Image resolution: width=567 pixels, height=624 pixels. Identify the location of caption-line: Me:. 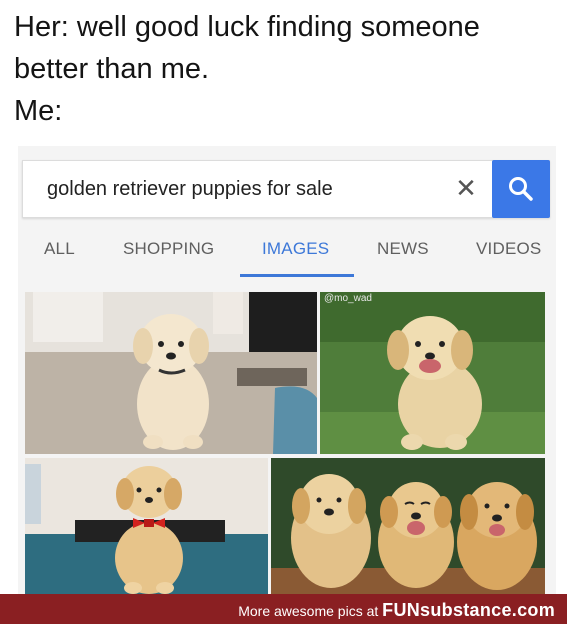
(38, 111).